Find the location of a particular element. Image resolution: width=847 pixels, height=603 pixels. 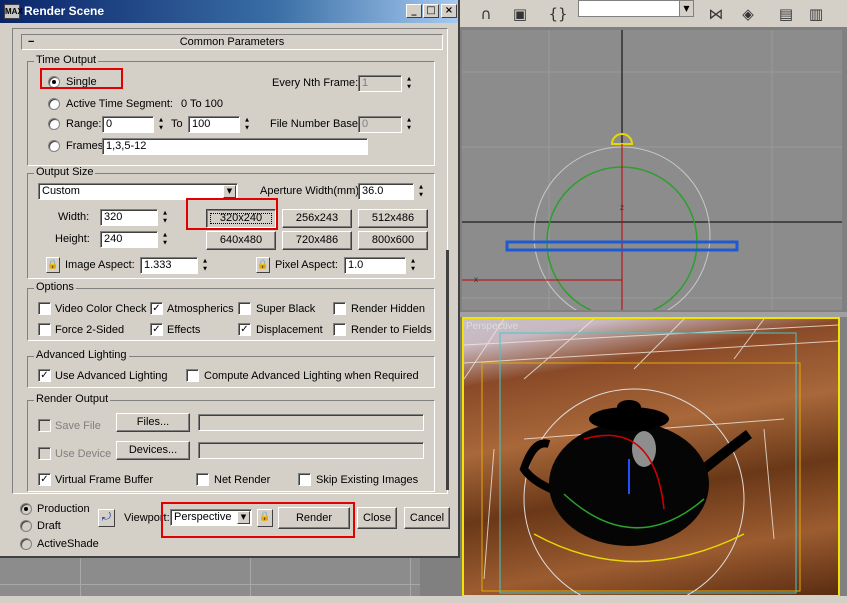

close-button: Close is located at coordinates (377, 518).